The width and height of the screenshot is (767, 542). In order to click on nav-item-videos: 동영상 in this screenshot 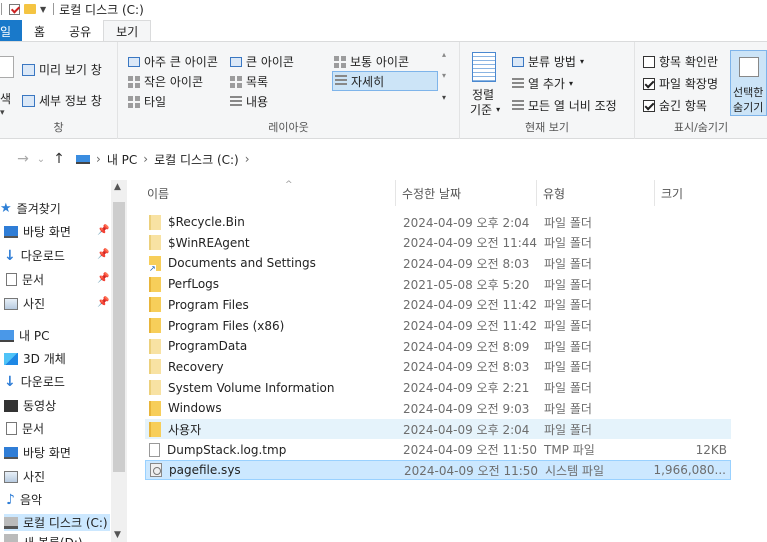, I will do `click(30, 405)`.